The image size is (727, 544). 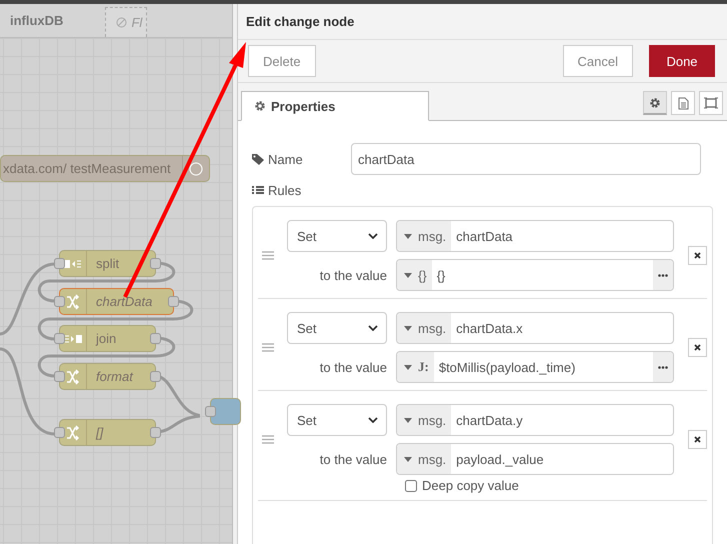 I want to click on deep-copy-option: Deep copy value, so click(x=535, y=485).